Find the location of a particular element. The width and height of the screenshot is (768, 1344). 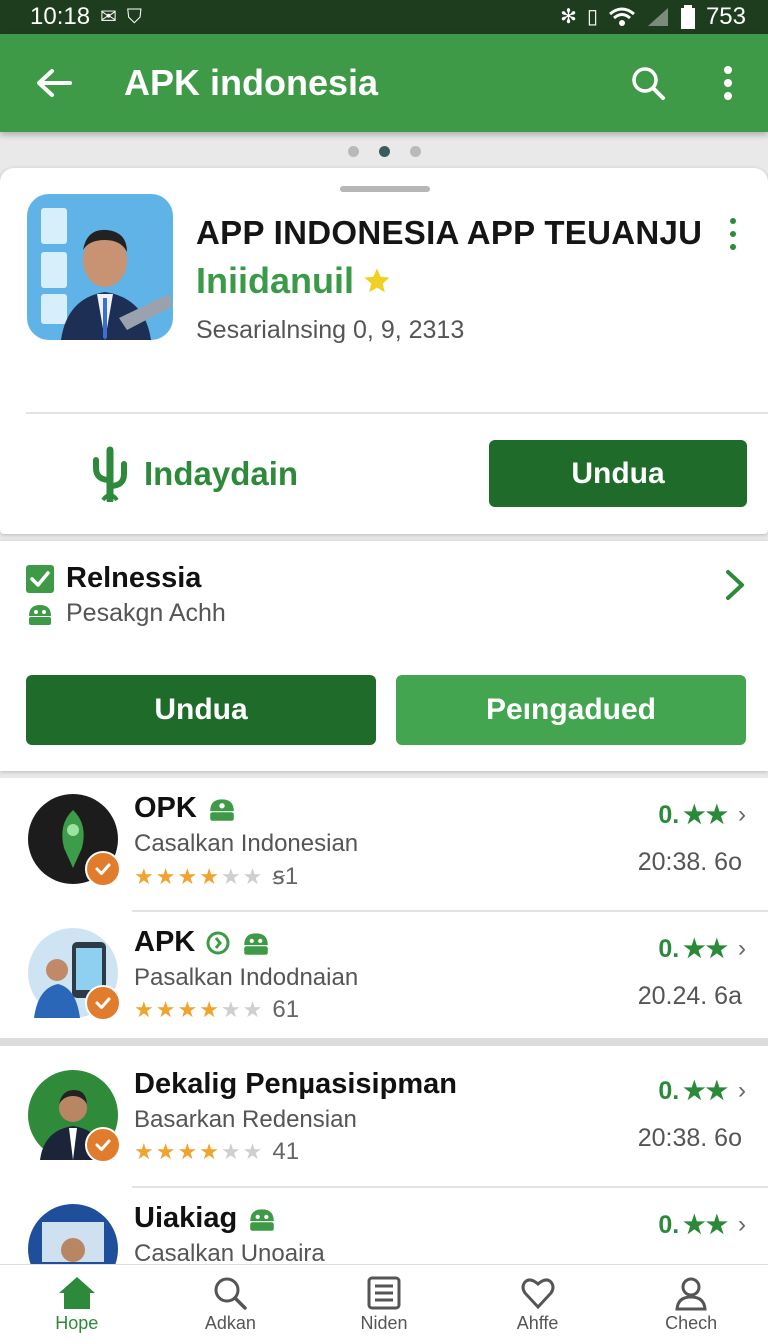

more-vert-icon is located at coordinates (728, 83).